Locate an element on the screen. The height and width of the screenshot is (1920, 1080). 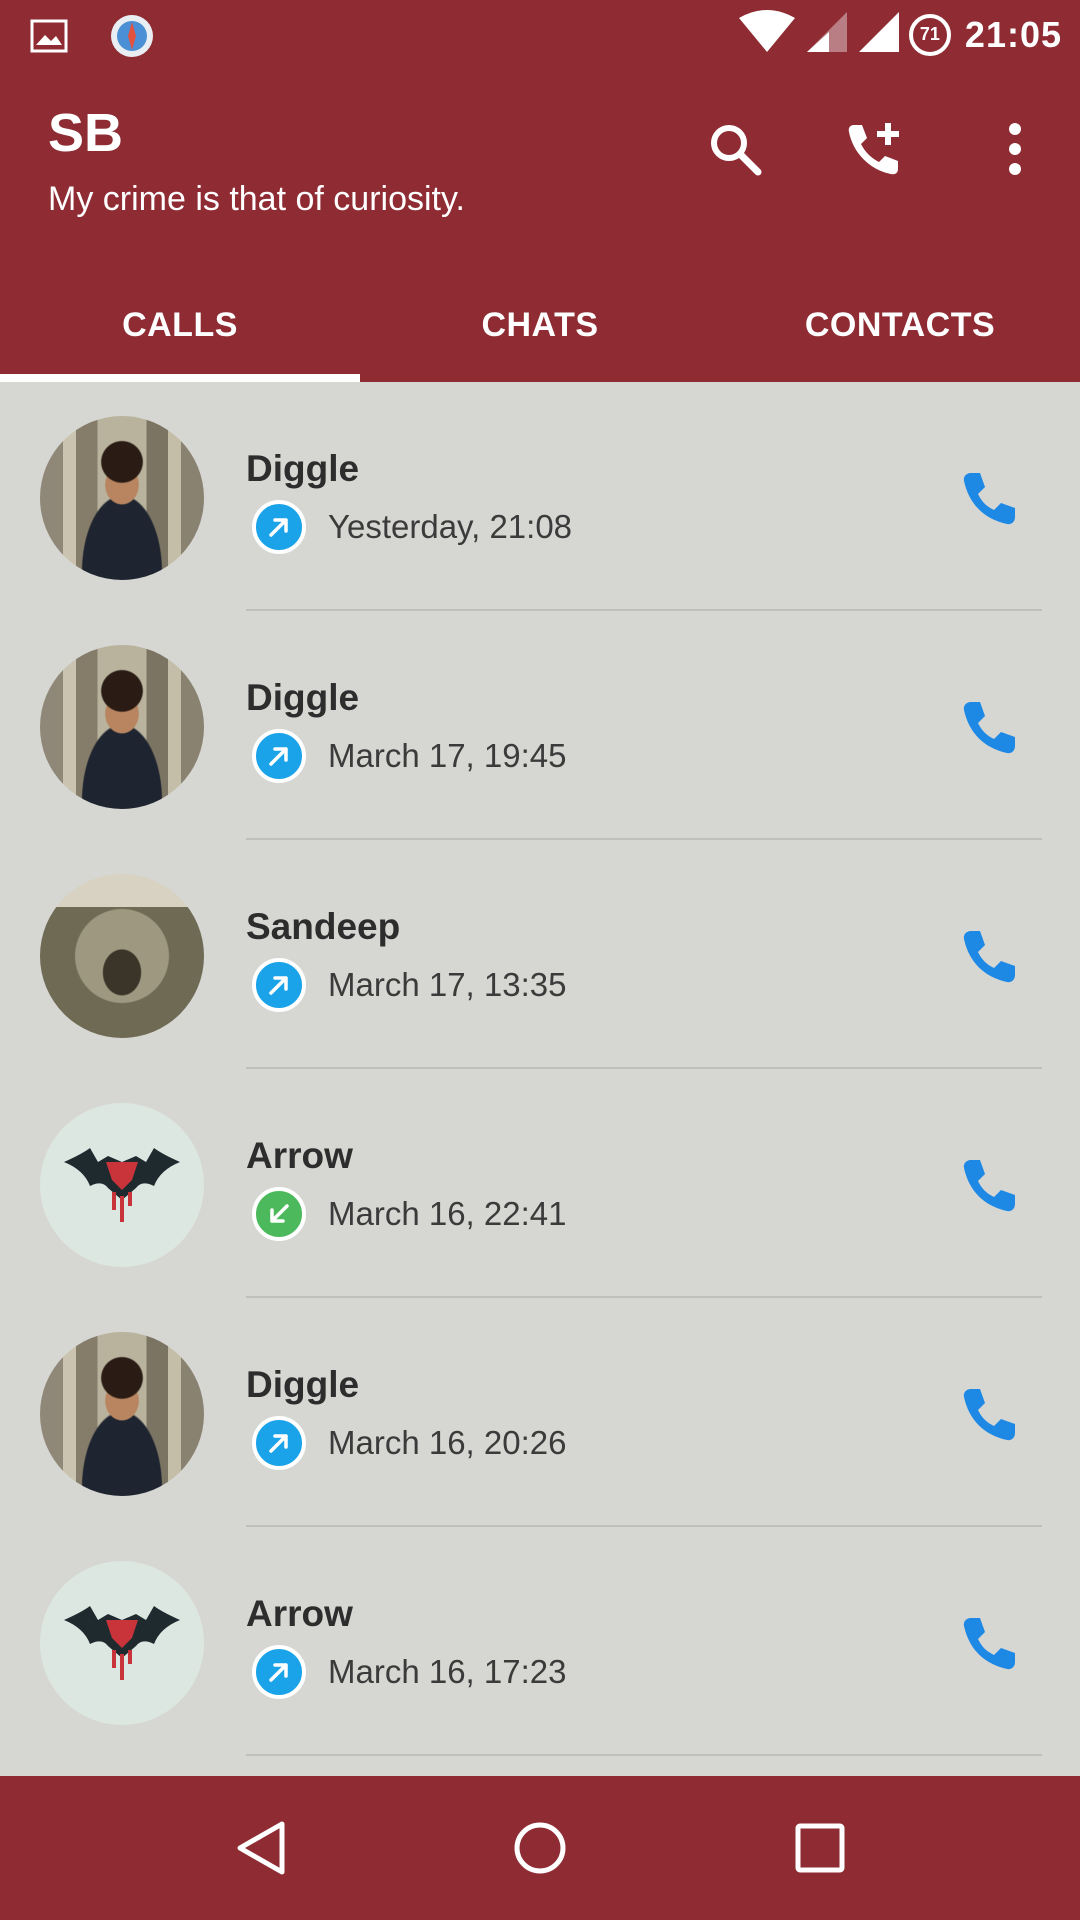
call-time: March 17, 19:45 is located at coordinates (447, 755).